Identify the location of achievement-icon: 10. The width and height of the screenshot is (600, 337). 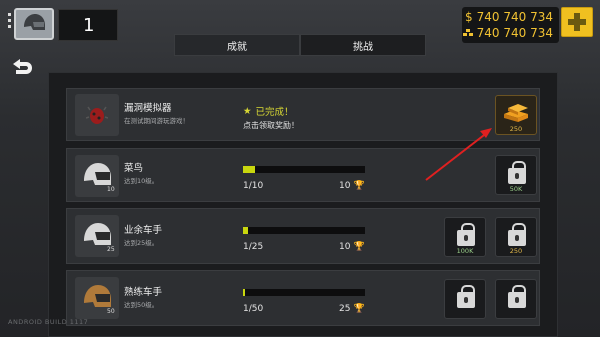
(97, 176).